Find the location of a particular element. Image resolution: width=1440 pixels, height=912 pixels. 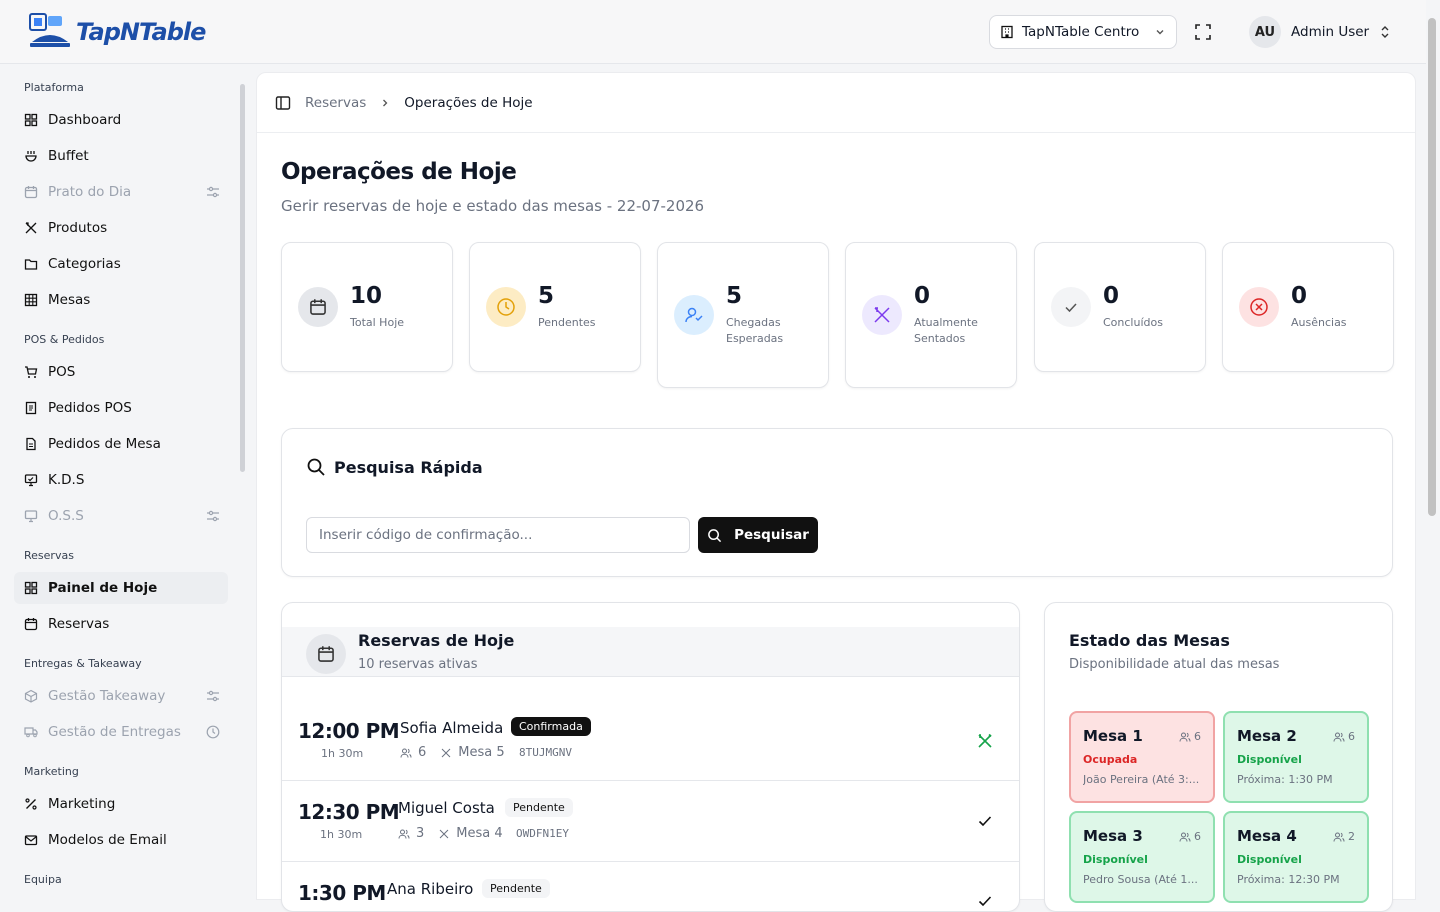

confirmation-code-input is located at coordinates (498, 535).